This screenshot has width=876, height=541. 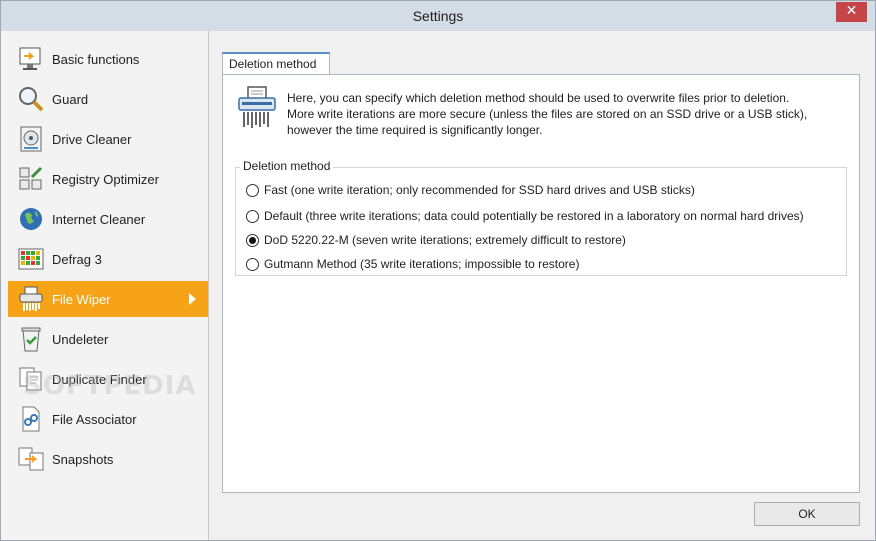 I want to click on sidebar-item-label: Drive Cleaner, so click(x=92, y=139).